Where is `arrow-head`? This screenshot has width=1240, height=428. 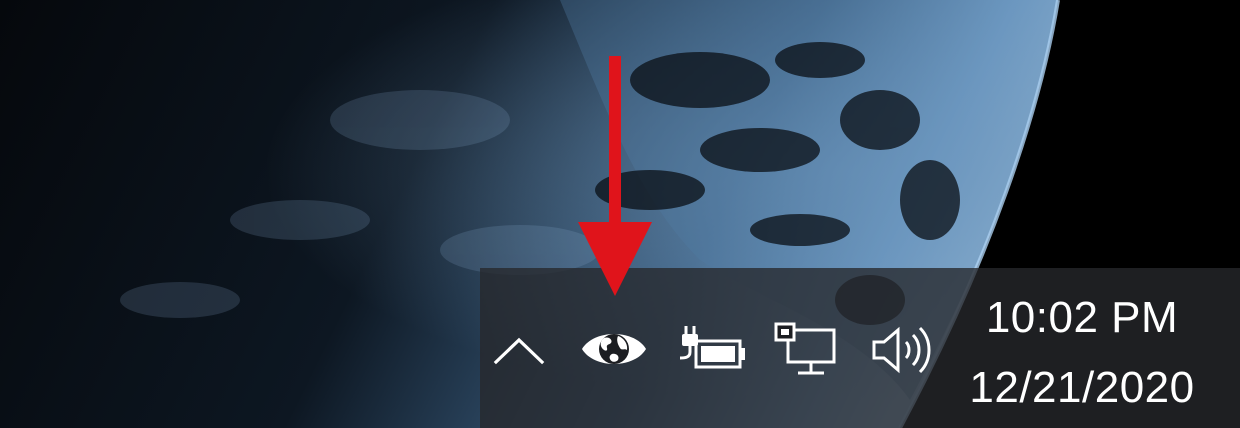 arrow-head is located at coordinates (615, 259).